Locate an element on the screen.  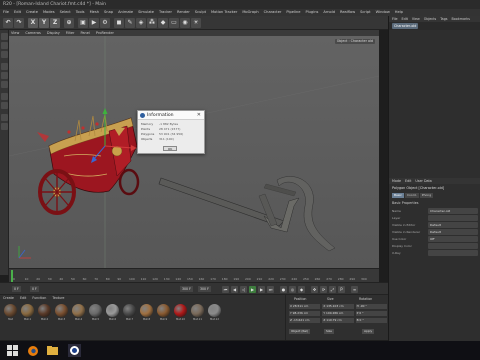
attribute-menu-item: Mode is located at coordinates (396, 181).